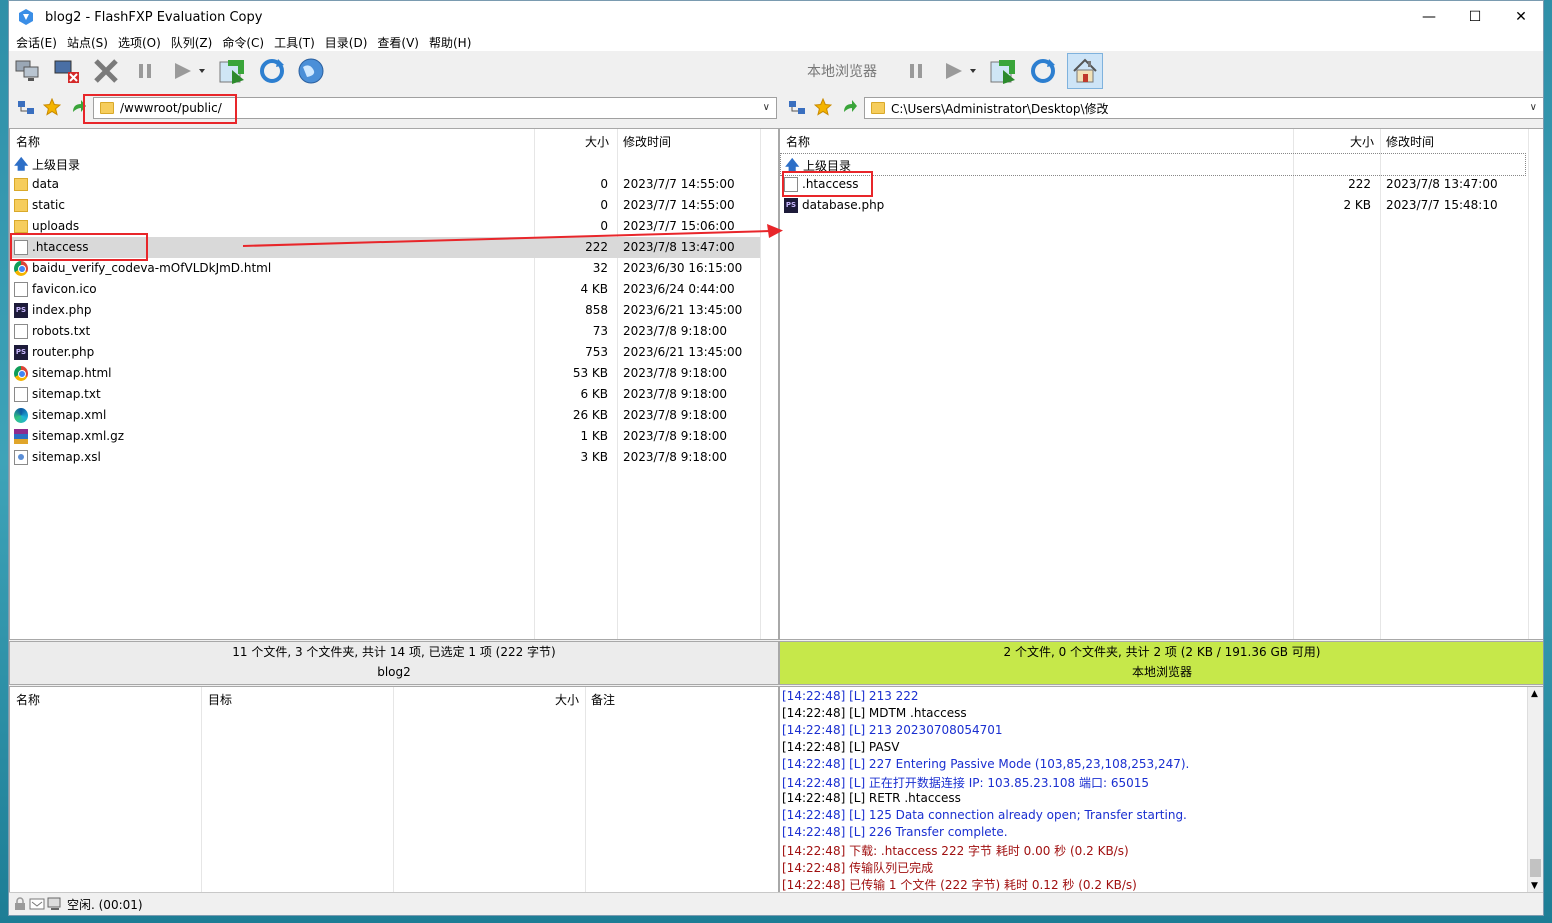 This screenshot has width=1552, height=923. I want to click on scroll-down-icon: ▼, so click(1534, 886).